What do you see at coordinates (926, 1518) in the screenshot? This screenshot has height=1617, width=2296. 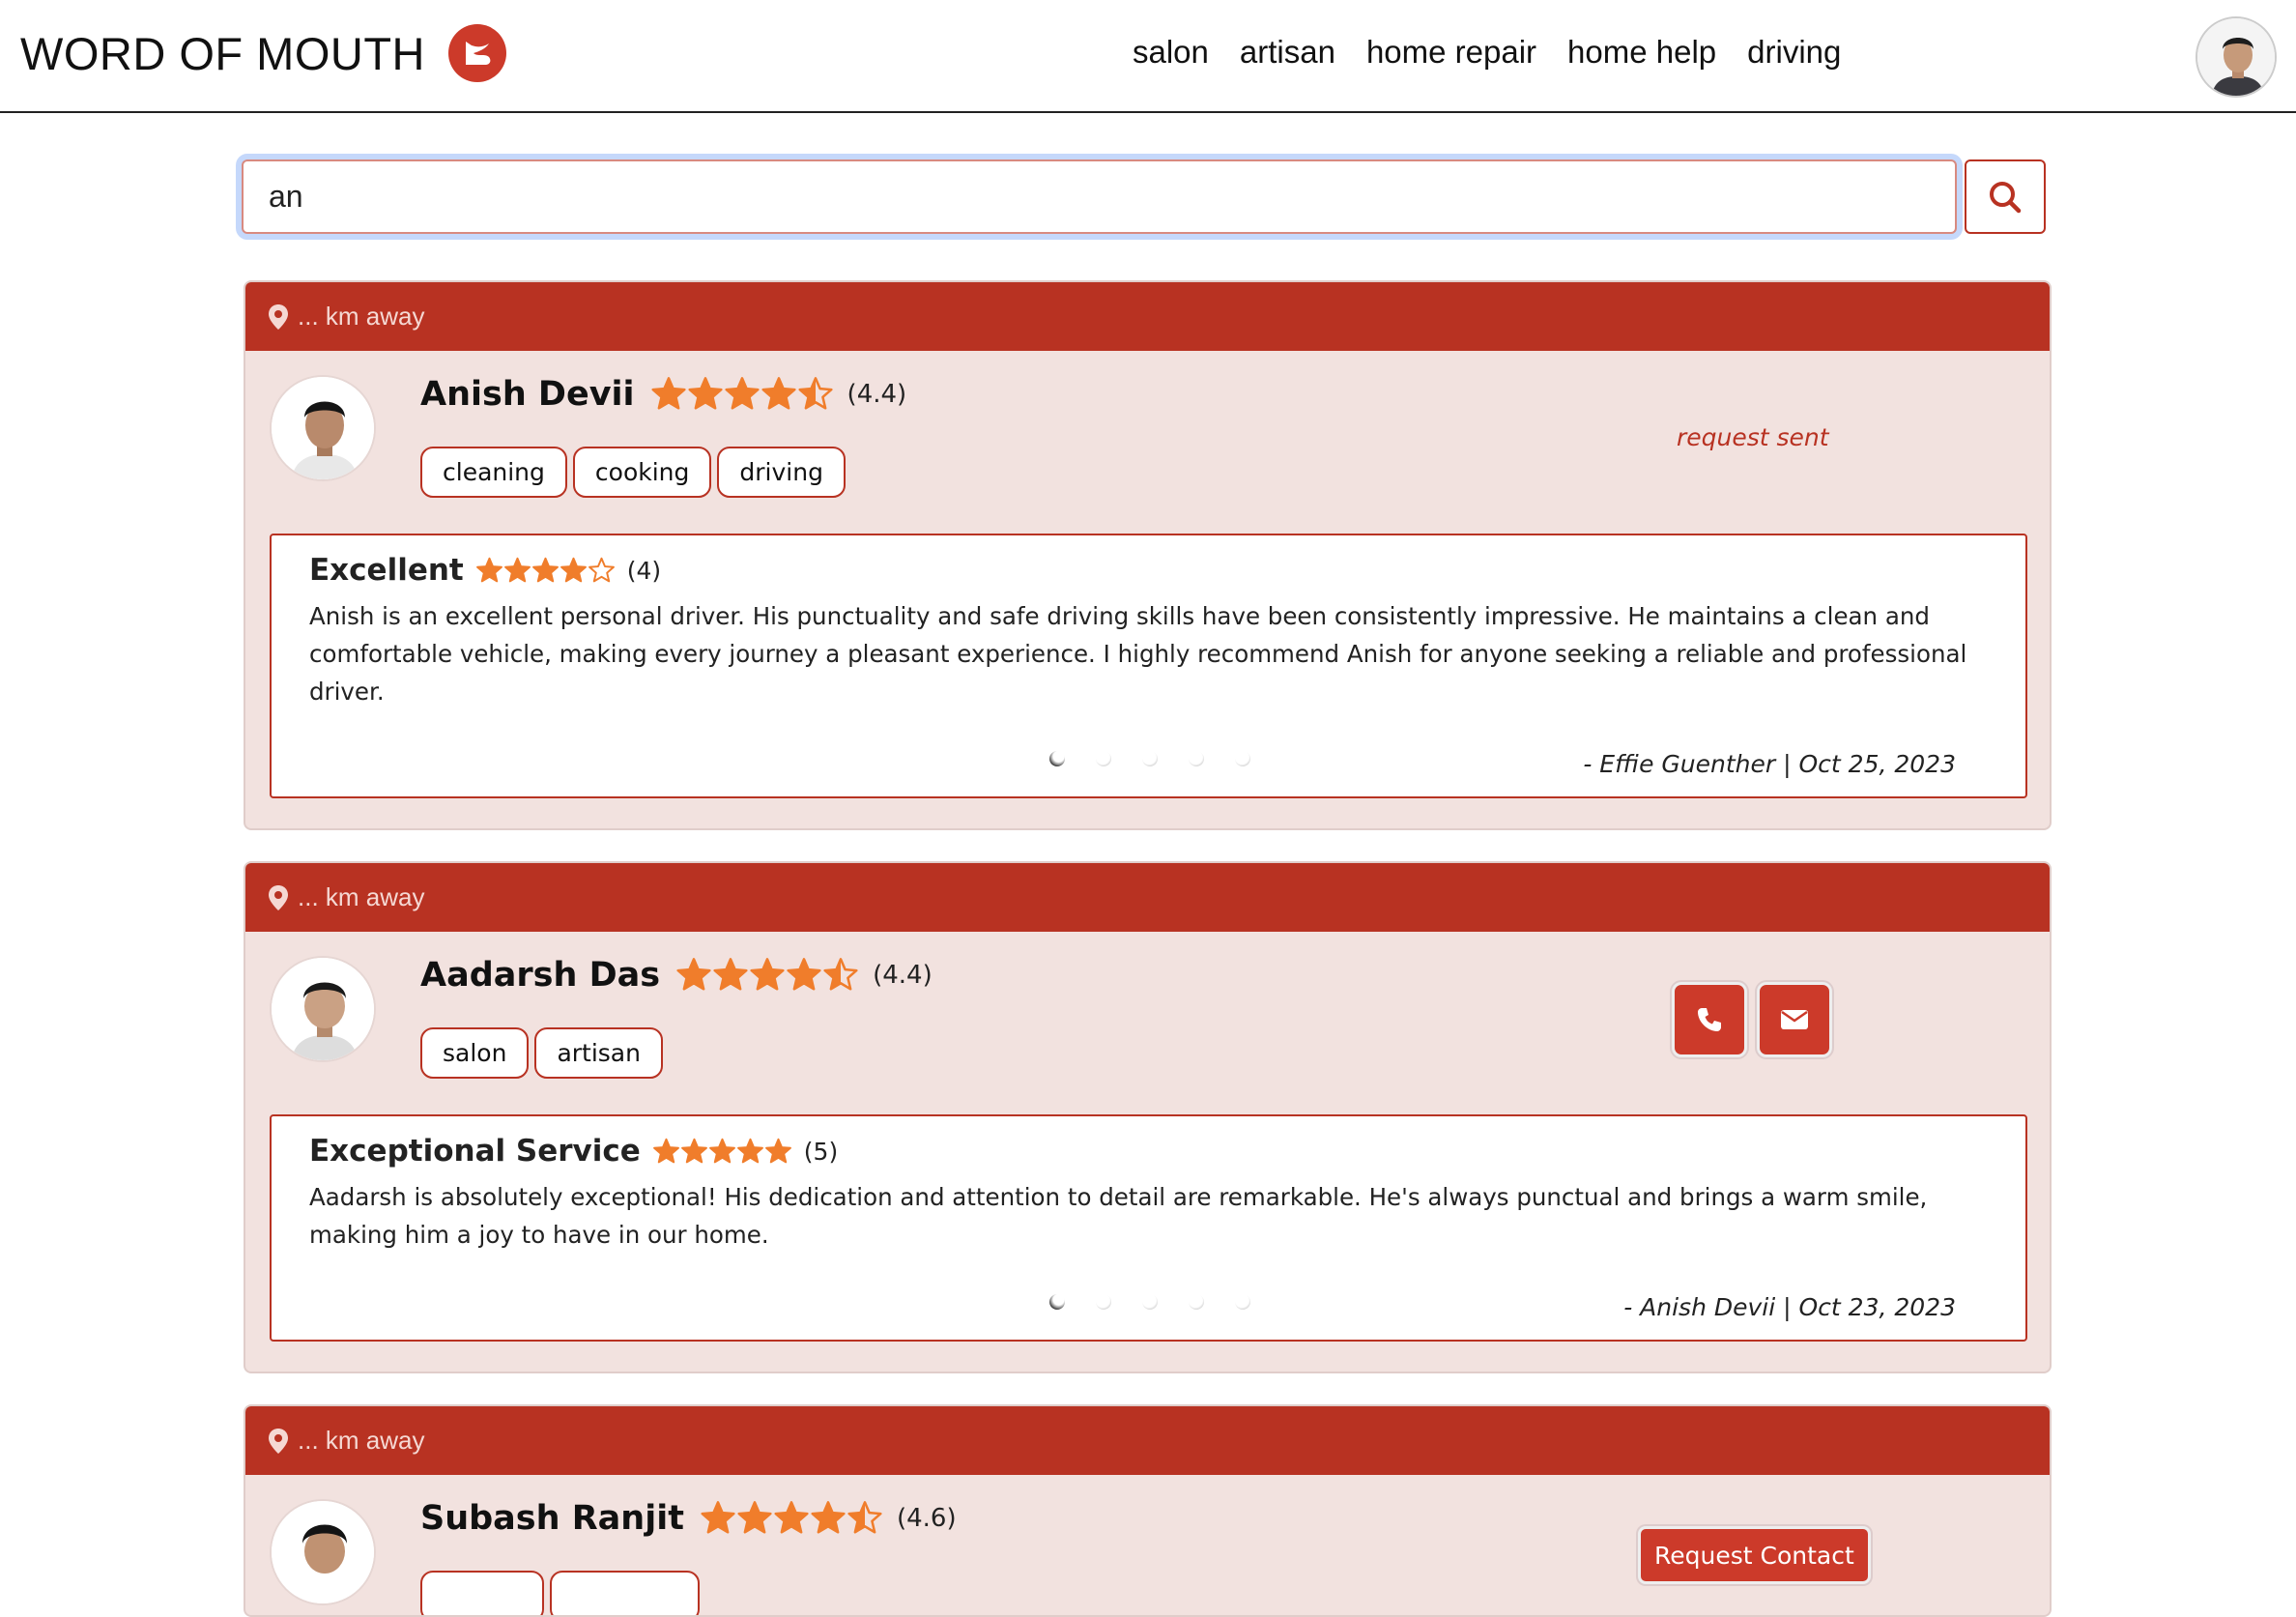 I see `provider-rating-value: (4.6)` at bounding box center [926, 1518].